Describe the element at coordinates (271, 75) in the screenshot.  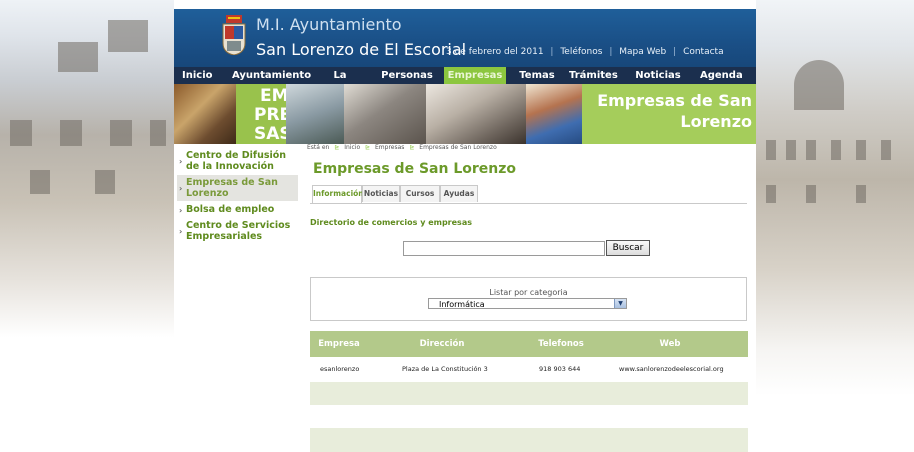
I see `nav-item-ayuntamiento: Ayuntamiento` at that location.